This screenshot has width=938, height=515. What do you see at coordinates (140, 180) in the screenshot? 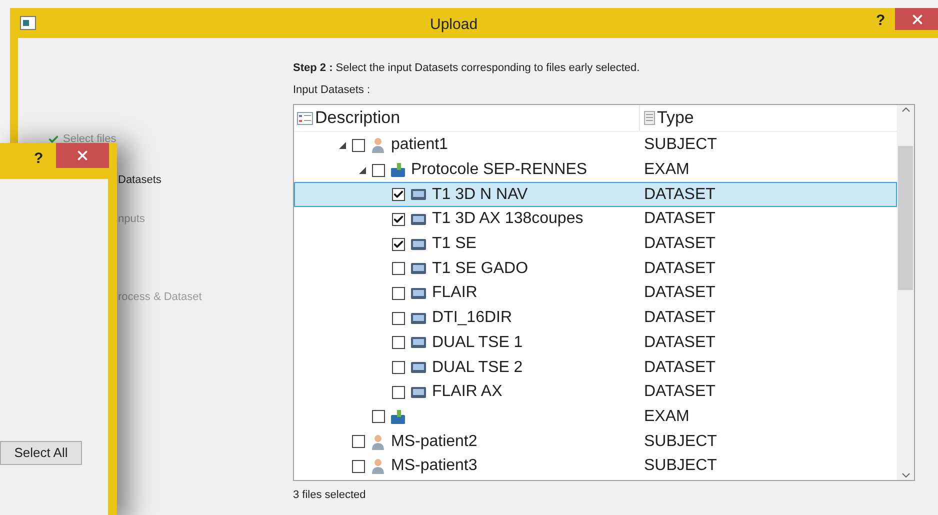
I see `step-label: Datasets` at bounding box center [140, 180].